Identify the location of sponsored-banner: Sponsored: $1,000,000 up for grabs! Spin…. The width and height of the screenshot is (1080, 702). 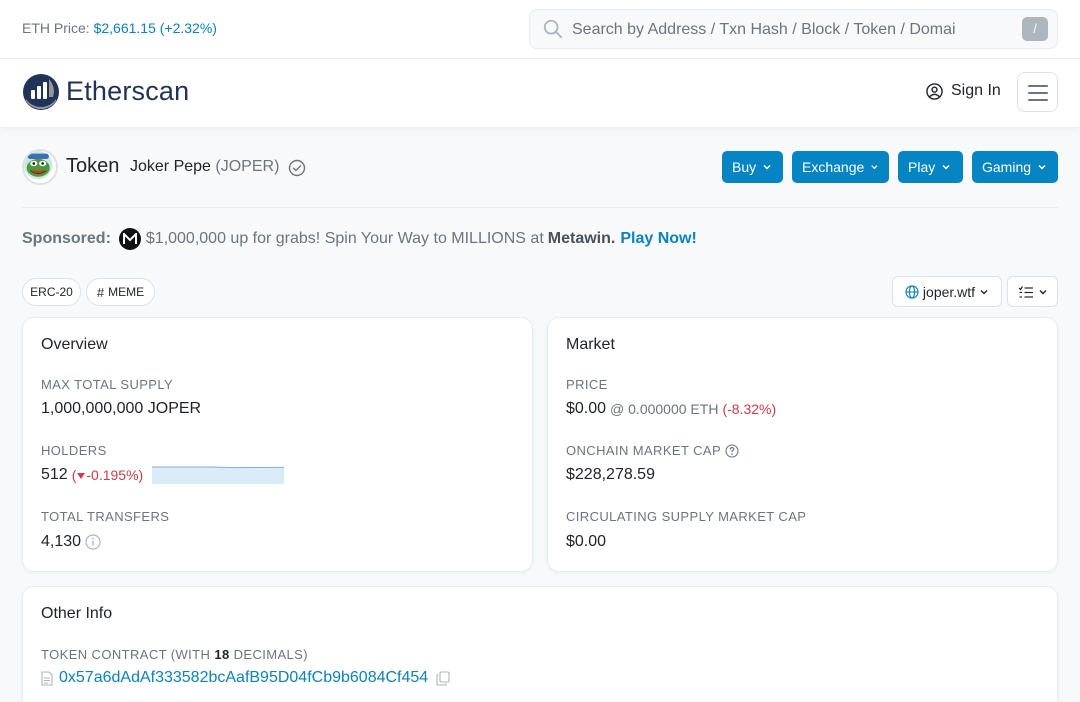
(359, 239).